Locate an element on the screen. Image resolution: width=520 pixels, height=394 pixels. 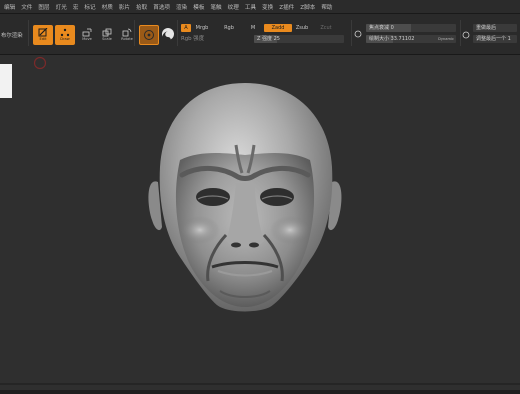
menu-item-macro: 宏 is located at coordinates (76, 7).